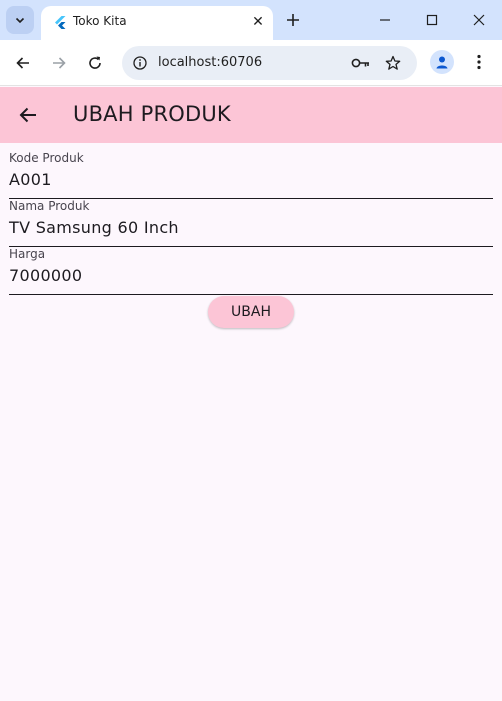 This screenshot has width=502, height=701. I want to click on reload-icon, so click(95, 62).